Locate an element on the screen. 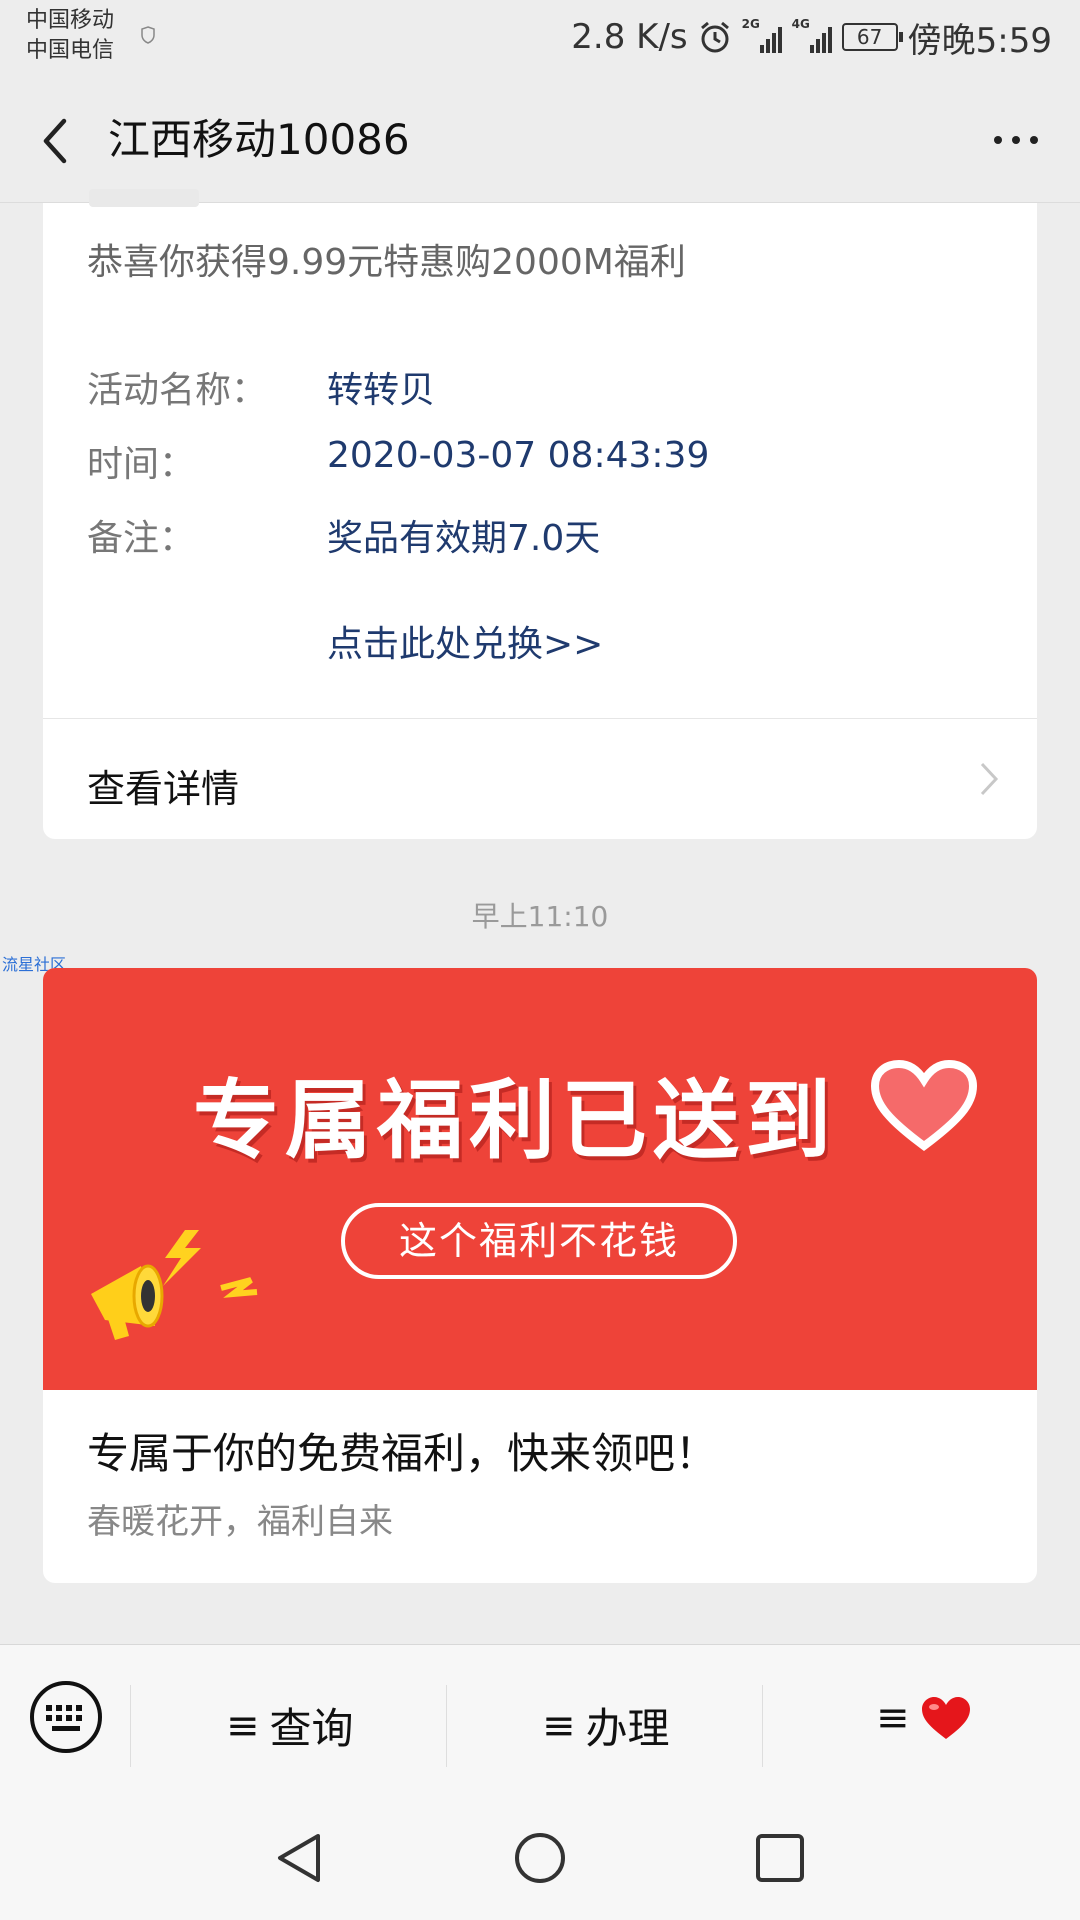 This screenshot has height=1920, width=1080. activity-name-label: 活动名称： is located at coordinates (177, 390).